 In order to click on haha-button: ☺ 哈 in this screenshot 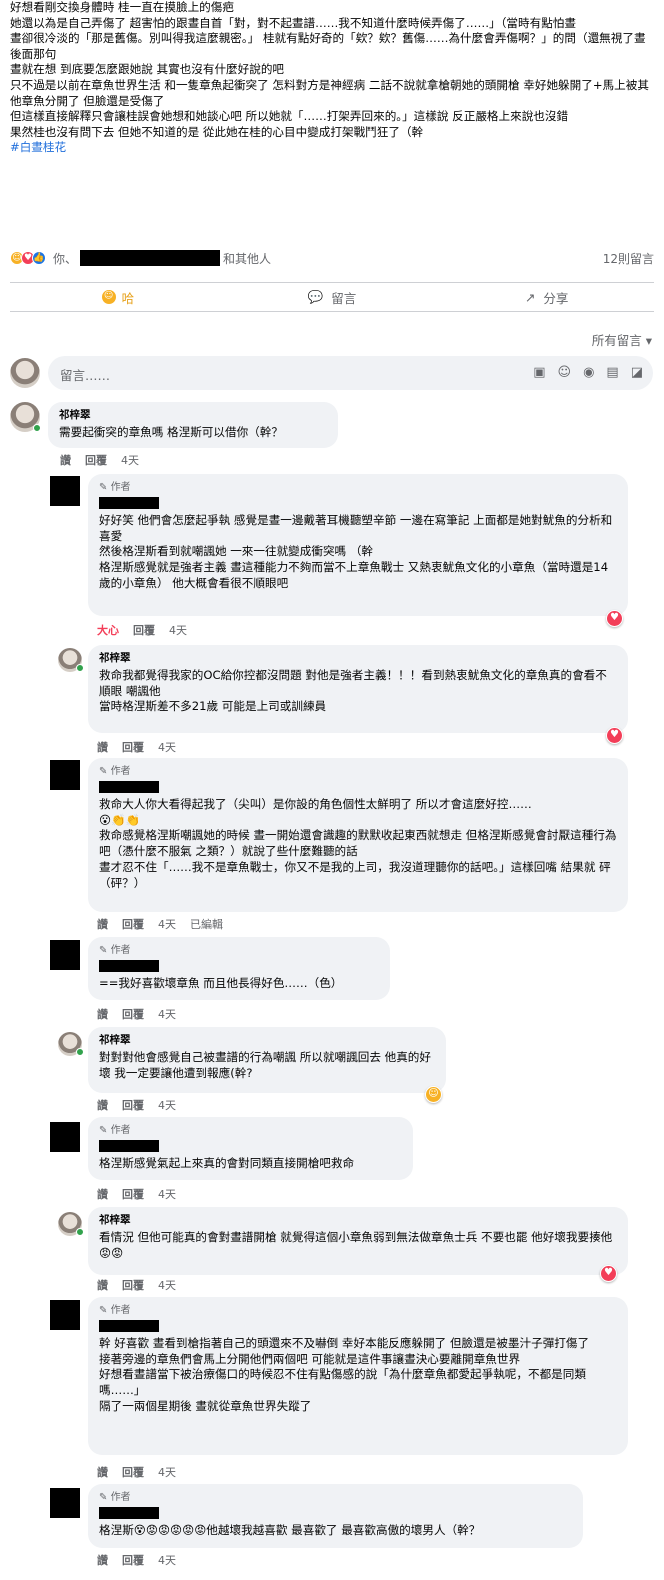, I will do `click(117, 297)`.